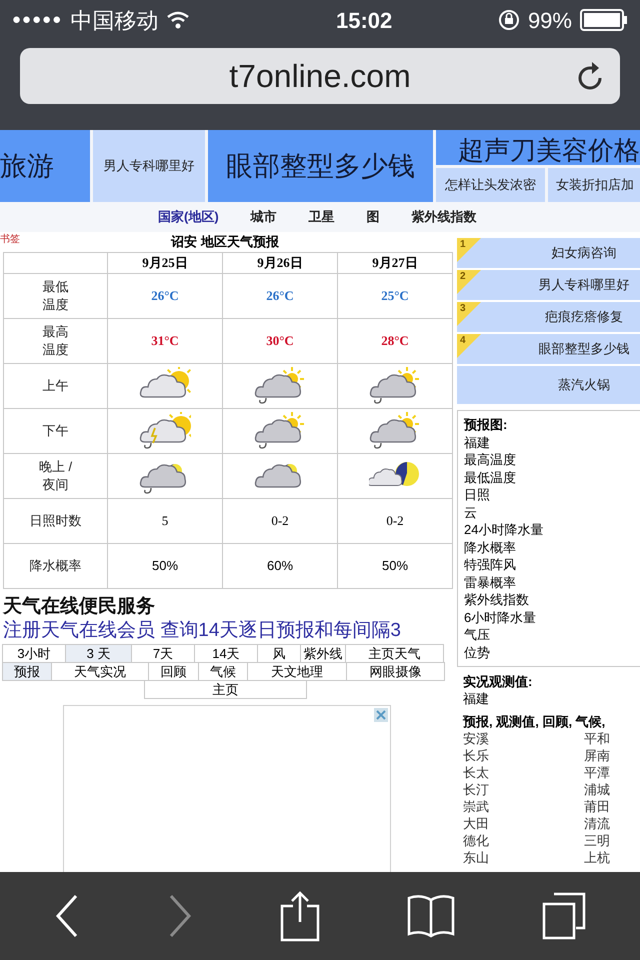  Describe the element at coordinates (490, 185) in the screenshot. I see `ad-link: 怎样让头发浓密` at that location.